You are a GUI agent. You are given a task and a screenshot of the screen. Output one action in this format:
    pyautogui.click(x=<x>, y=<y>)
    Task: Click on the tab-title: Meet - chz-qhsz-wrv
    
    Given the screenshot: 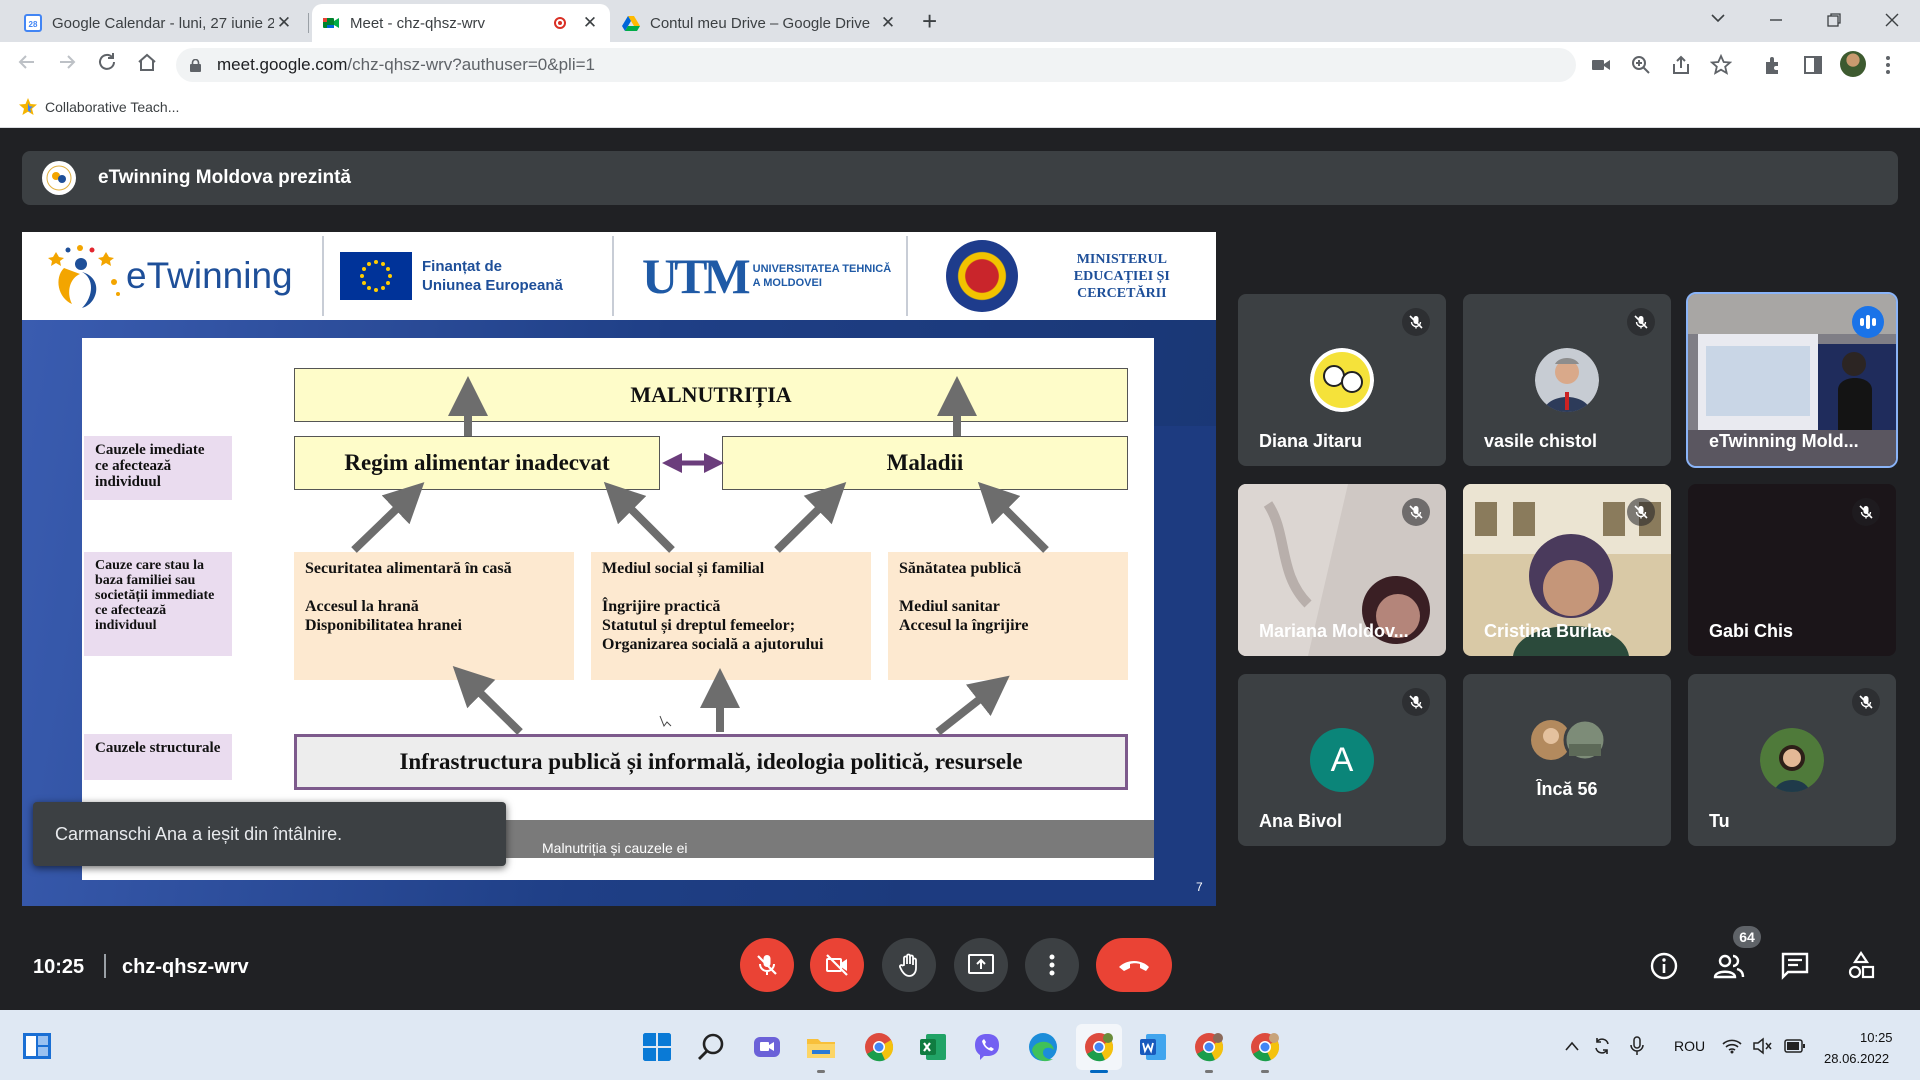 What is the action you would take?
    pyautogui.click(x=418, y=23)
    